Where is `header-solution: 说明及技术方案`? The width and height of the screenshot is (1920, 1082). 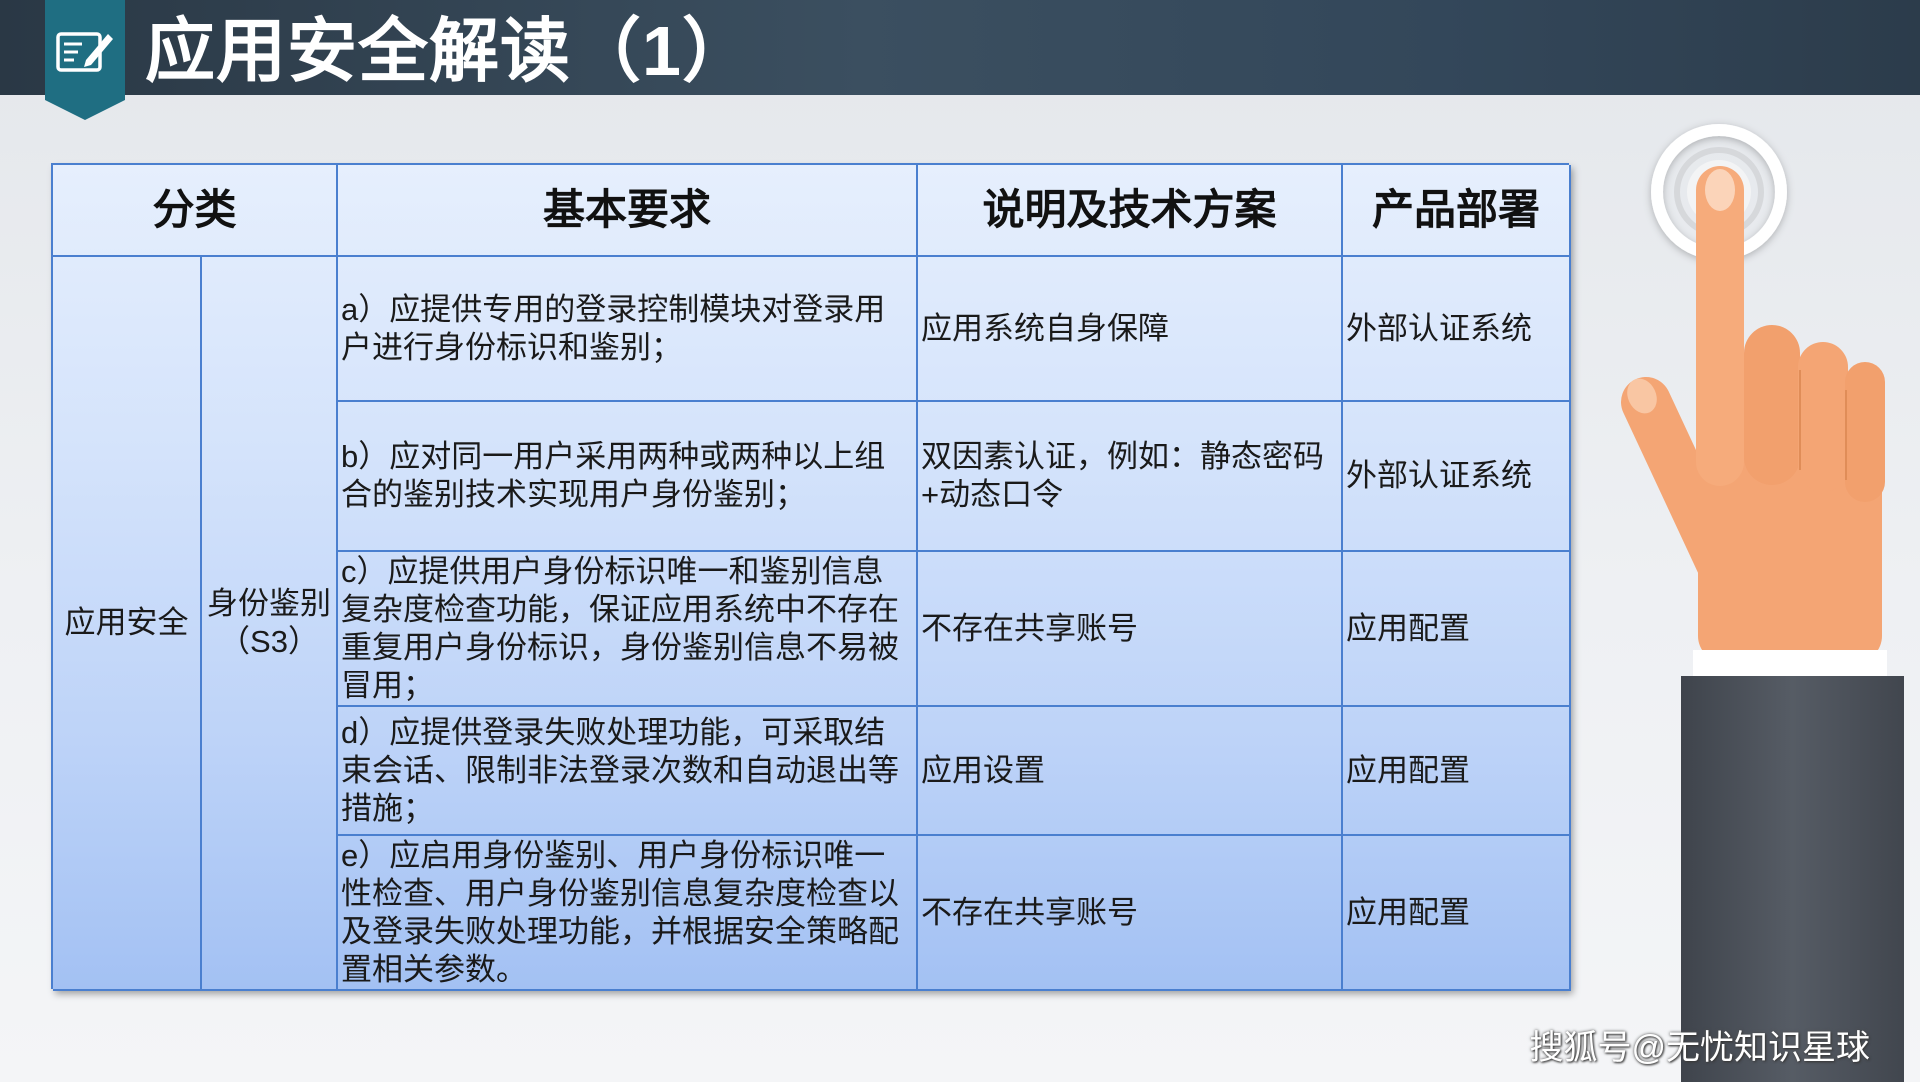 header-solution: 说明及技术方案 is located at coordinates (1130, 211).